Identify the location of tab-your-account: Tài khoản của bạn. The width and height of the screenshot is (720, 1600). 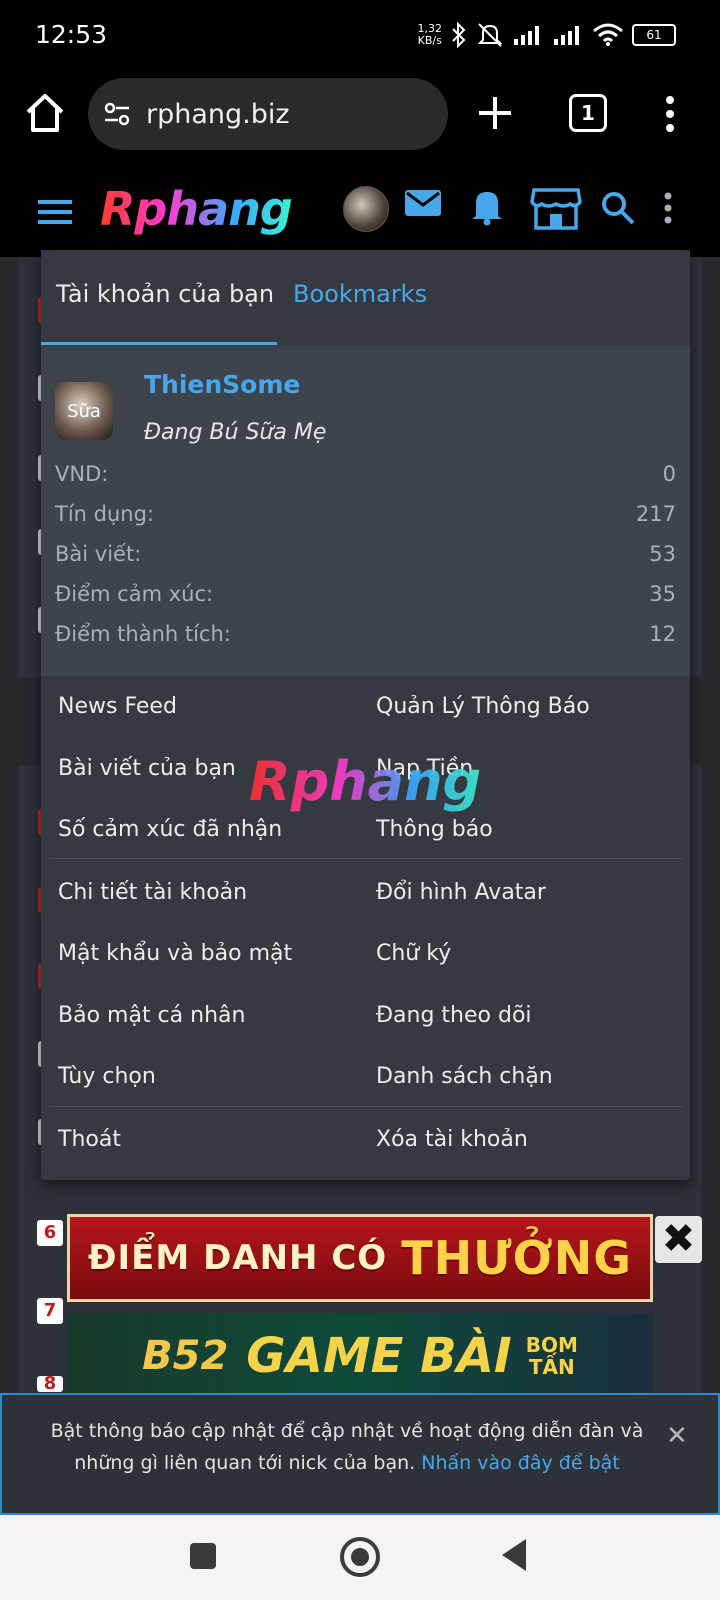
(165, 294).